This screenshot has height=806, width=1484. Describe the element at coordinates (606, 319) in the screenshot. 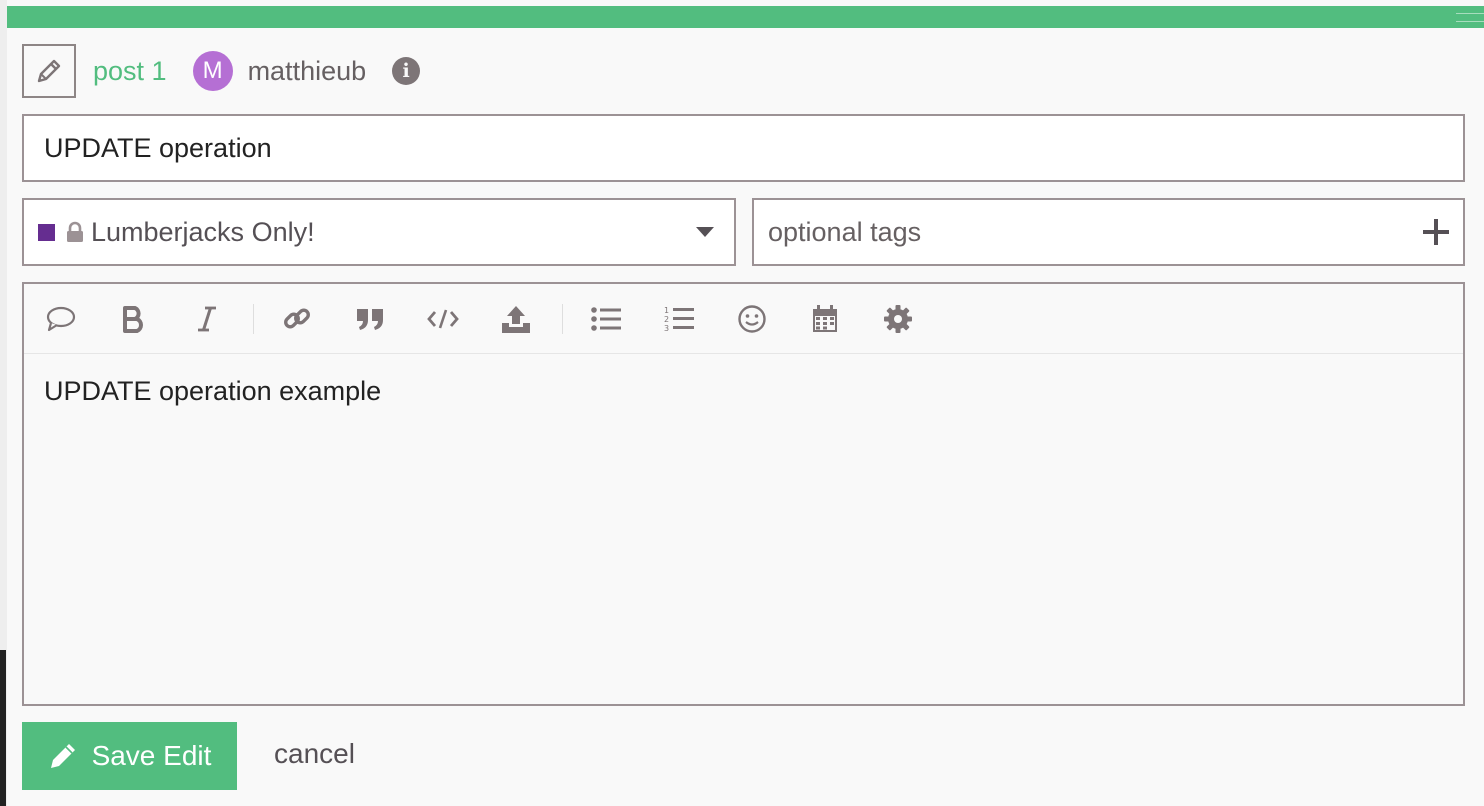

I see `bullet-list-icon` at that location.